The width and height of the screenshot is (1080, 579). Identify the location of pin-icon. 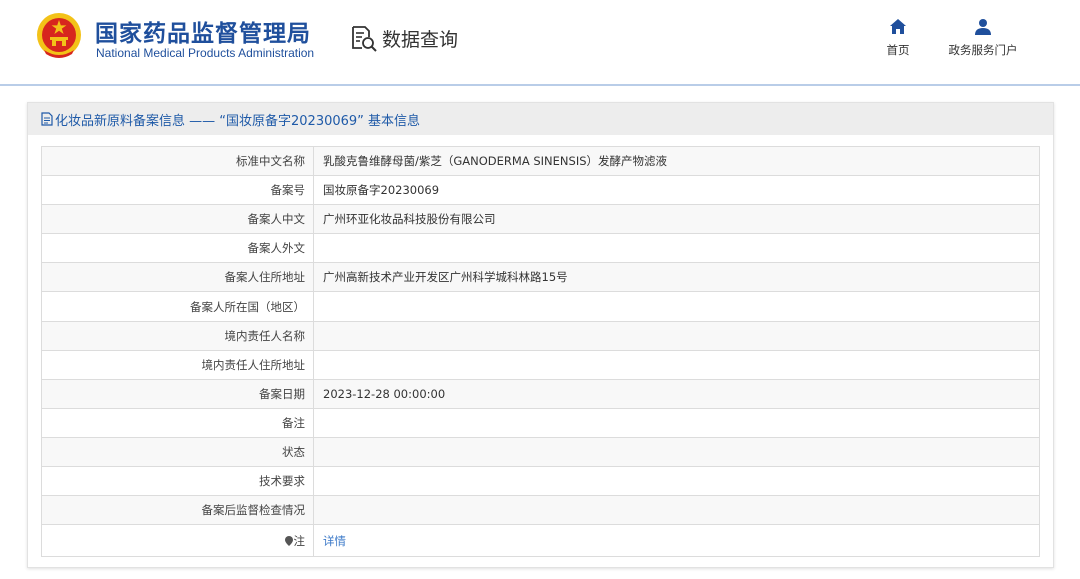
(288, 540).